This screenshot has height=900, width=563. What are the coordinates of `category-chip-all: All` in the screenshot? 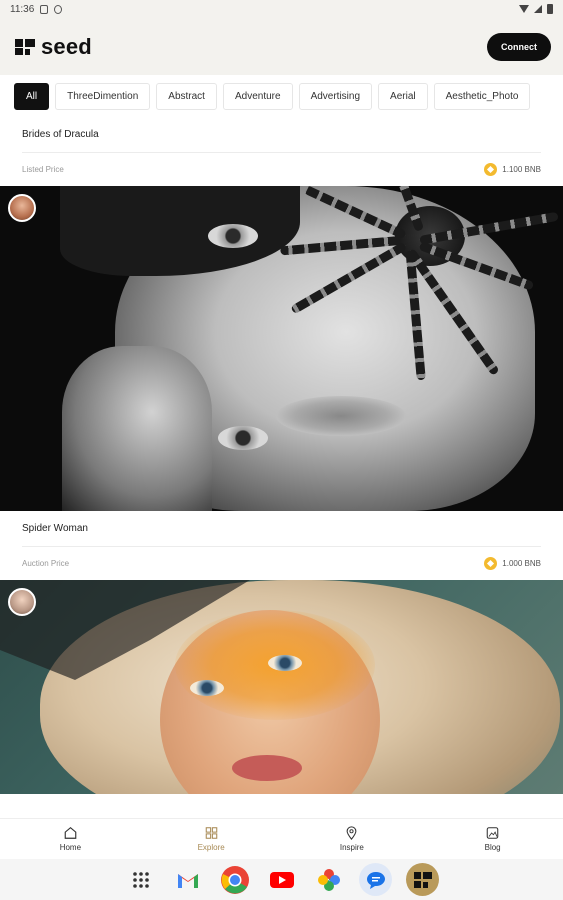 It's located at (32, 96).